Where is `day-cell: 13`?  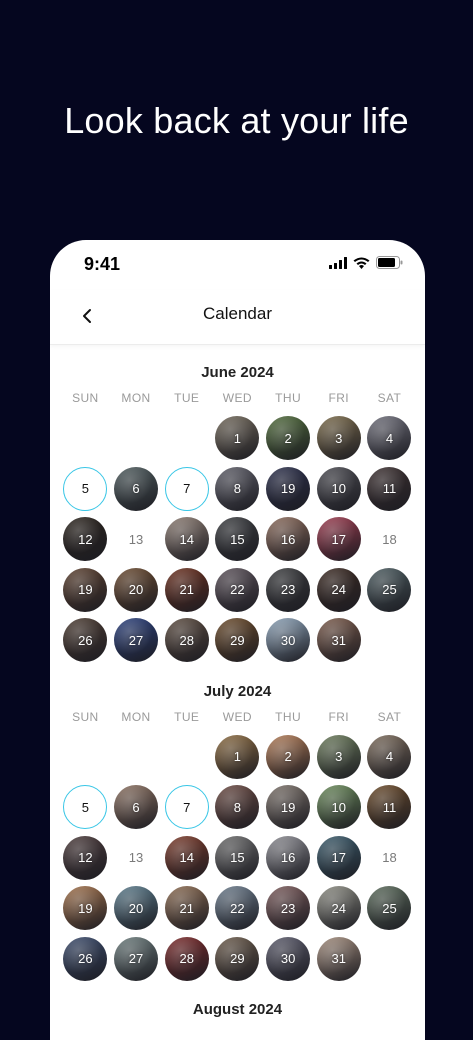 day-cell: 13 is located at coordinates (136, 539).